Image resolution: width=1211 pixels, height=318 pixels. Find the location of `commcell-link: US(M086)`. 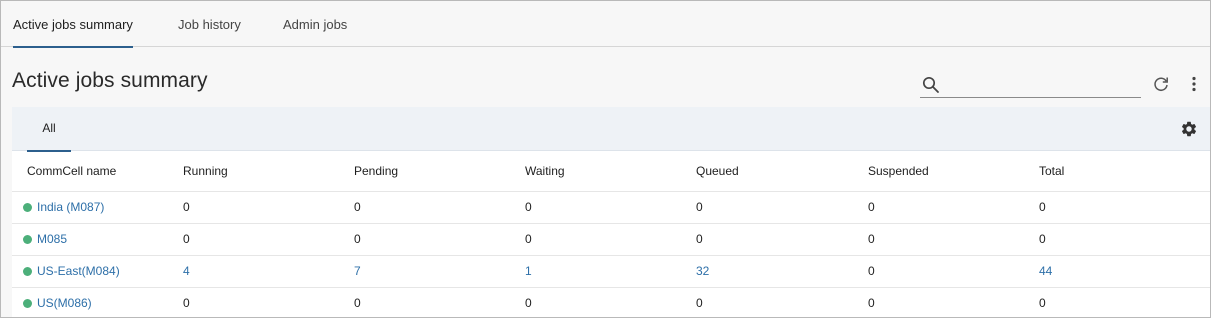

commcell-link: US(M086) is located at coordinates (64, 303).